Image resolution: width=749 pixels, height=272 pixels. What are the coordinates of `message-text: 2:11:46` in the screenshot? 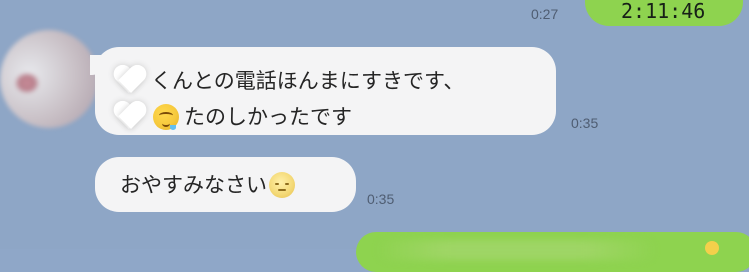 It's located at (663, 11).